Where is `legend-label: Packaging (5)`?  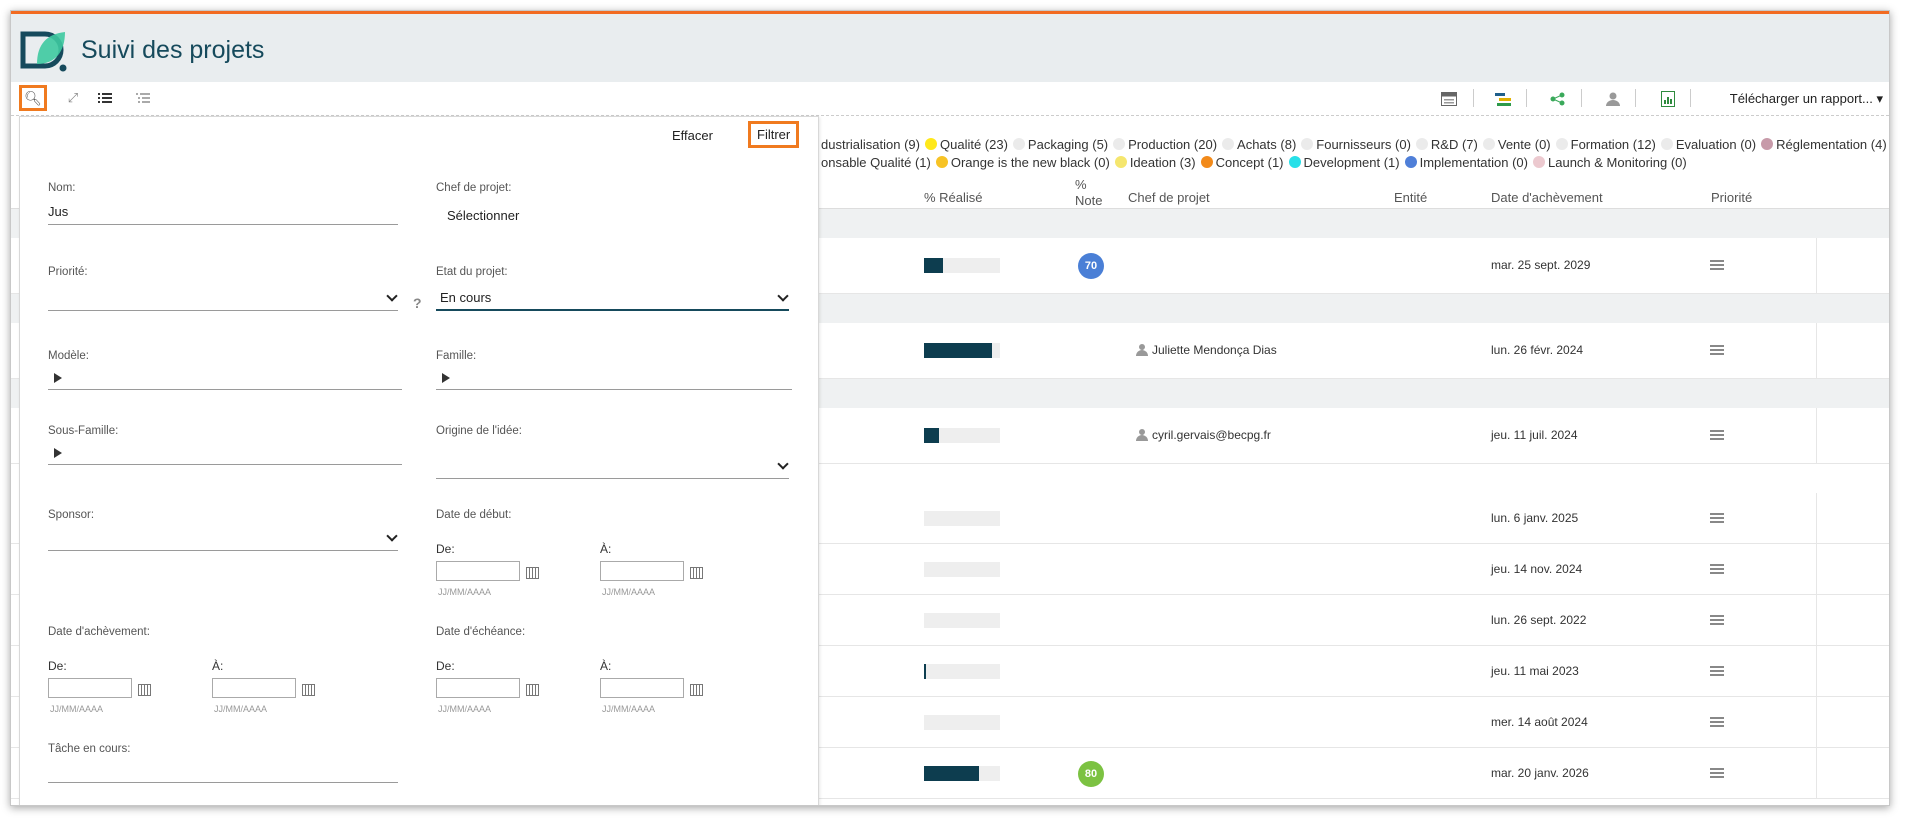
legend-label: Packaging (5) is located at coordinates (1068, 144).